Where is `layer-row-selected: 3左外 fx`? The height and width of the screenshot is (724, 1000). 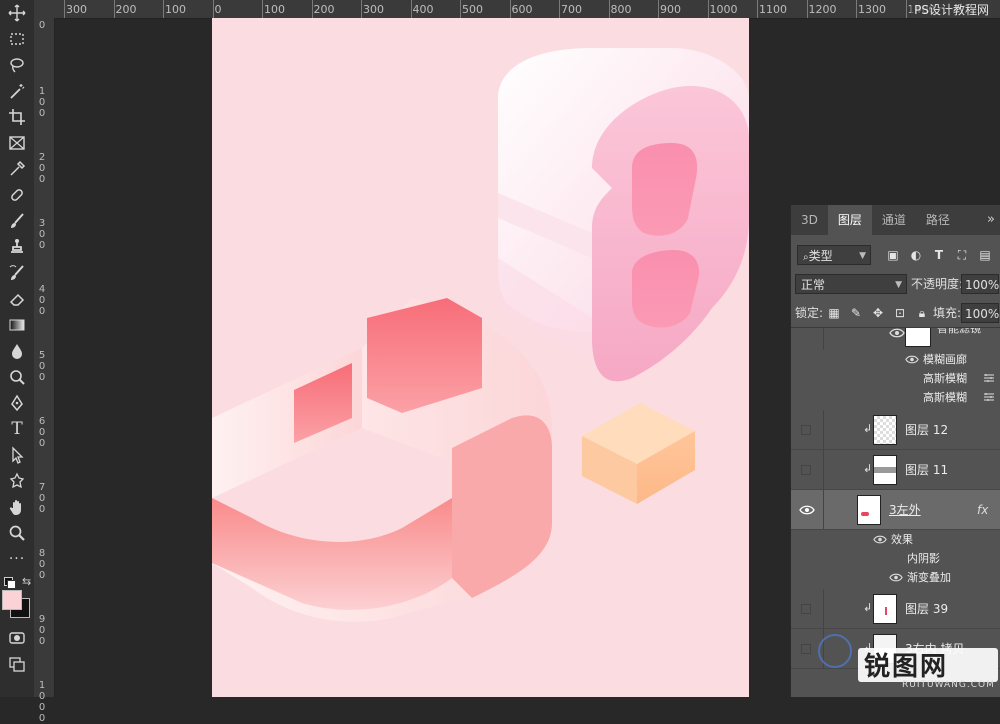 layer-row-selected: 3左外 fx is located at coordinates (895, 510).